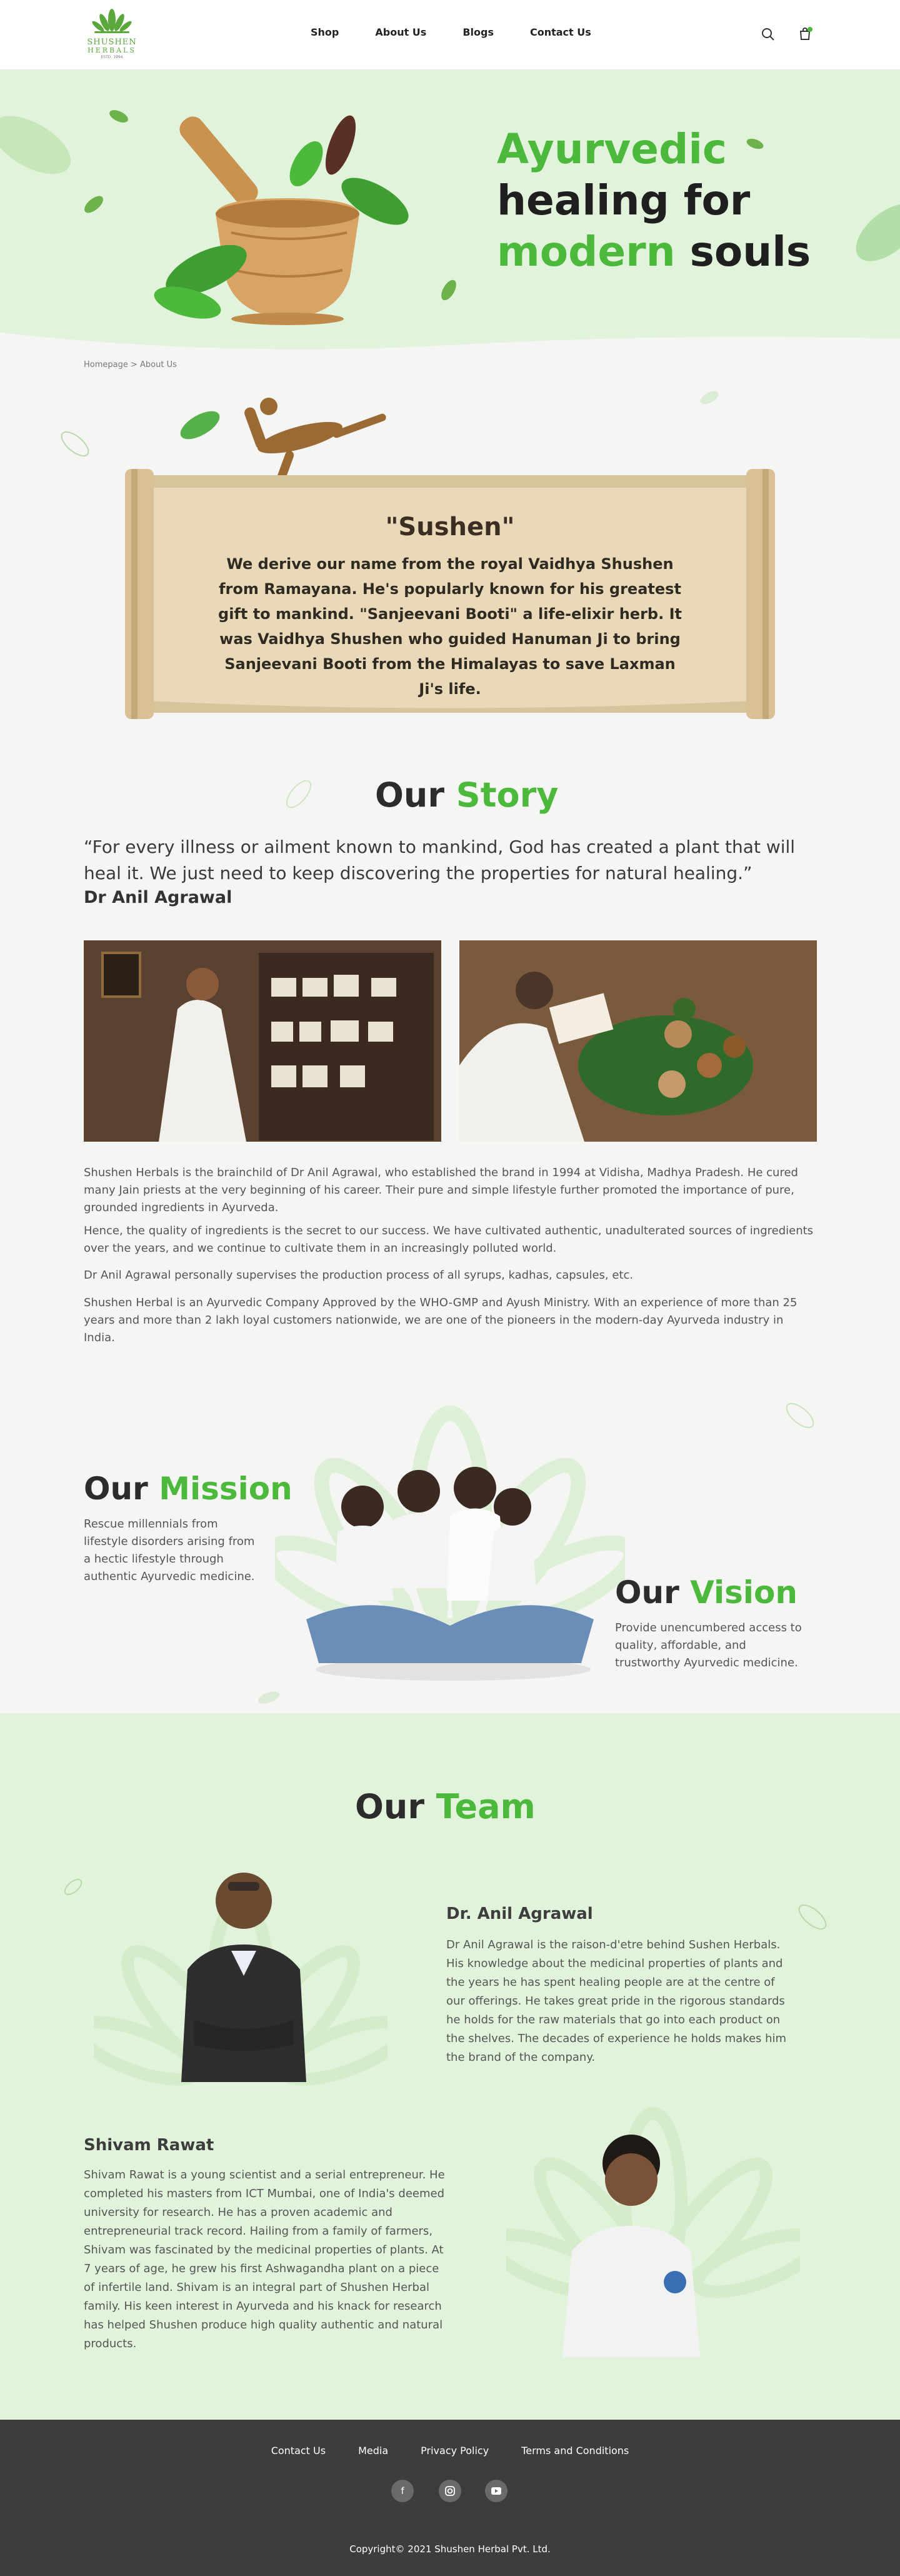  What do you see at coordinates (478, 32) in the screenshot?
I see `nav-blogs: Blogs` at bounding box center [478, 32].